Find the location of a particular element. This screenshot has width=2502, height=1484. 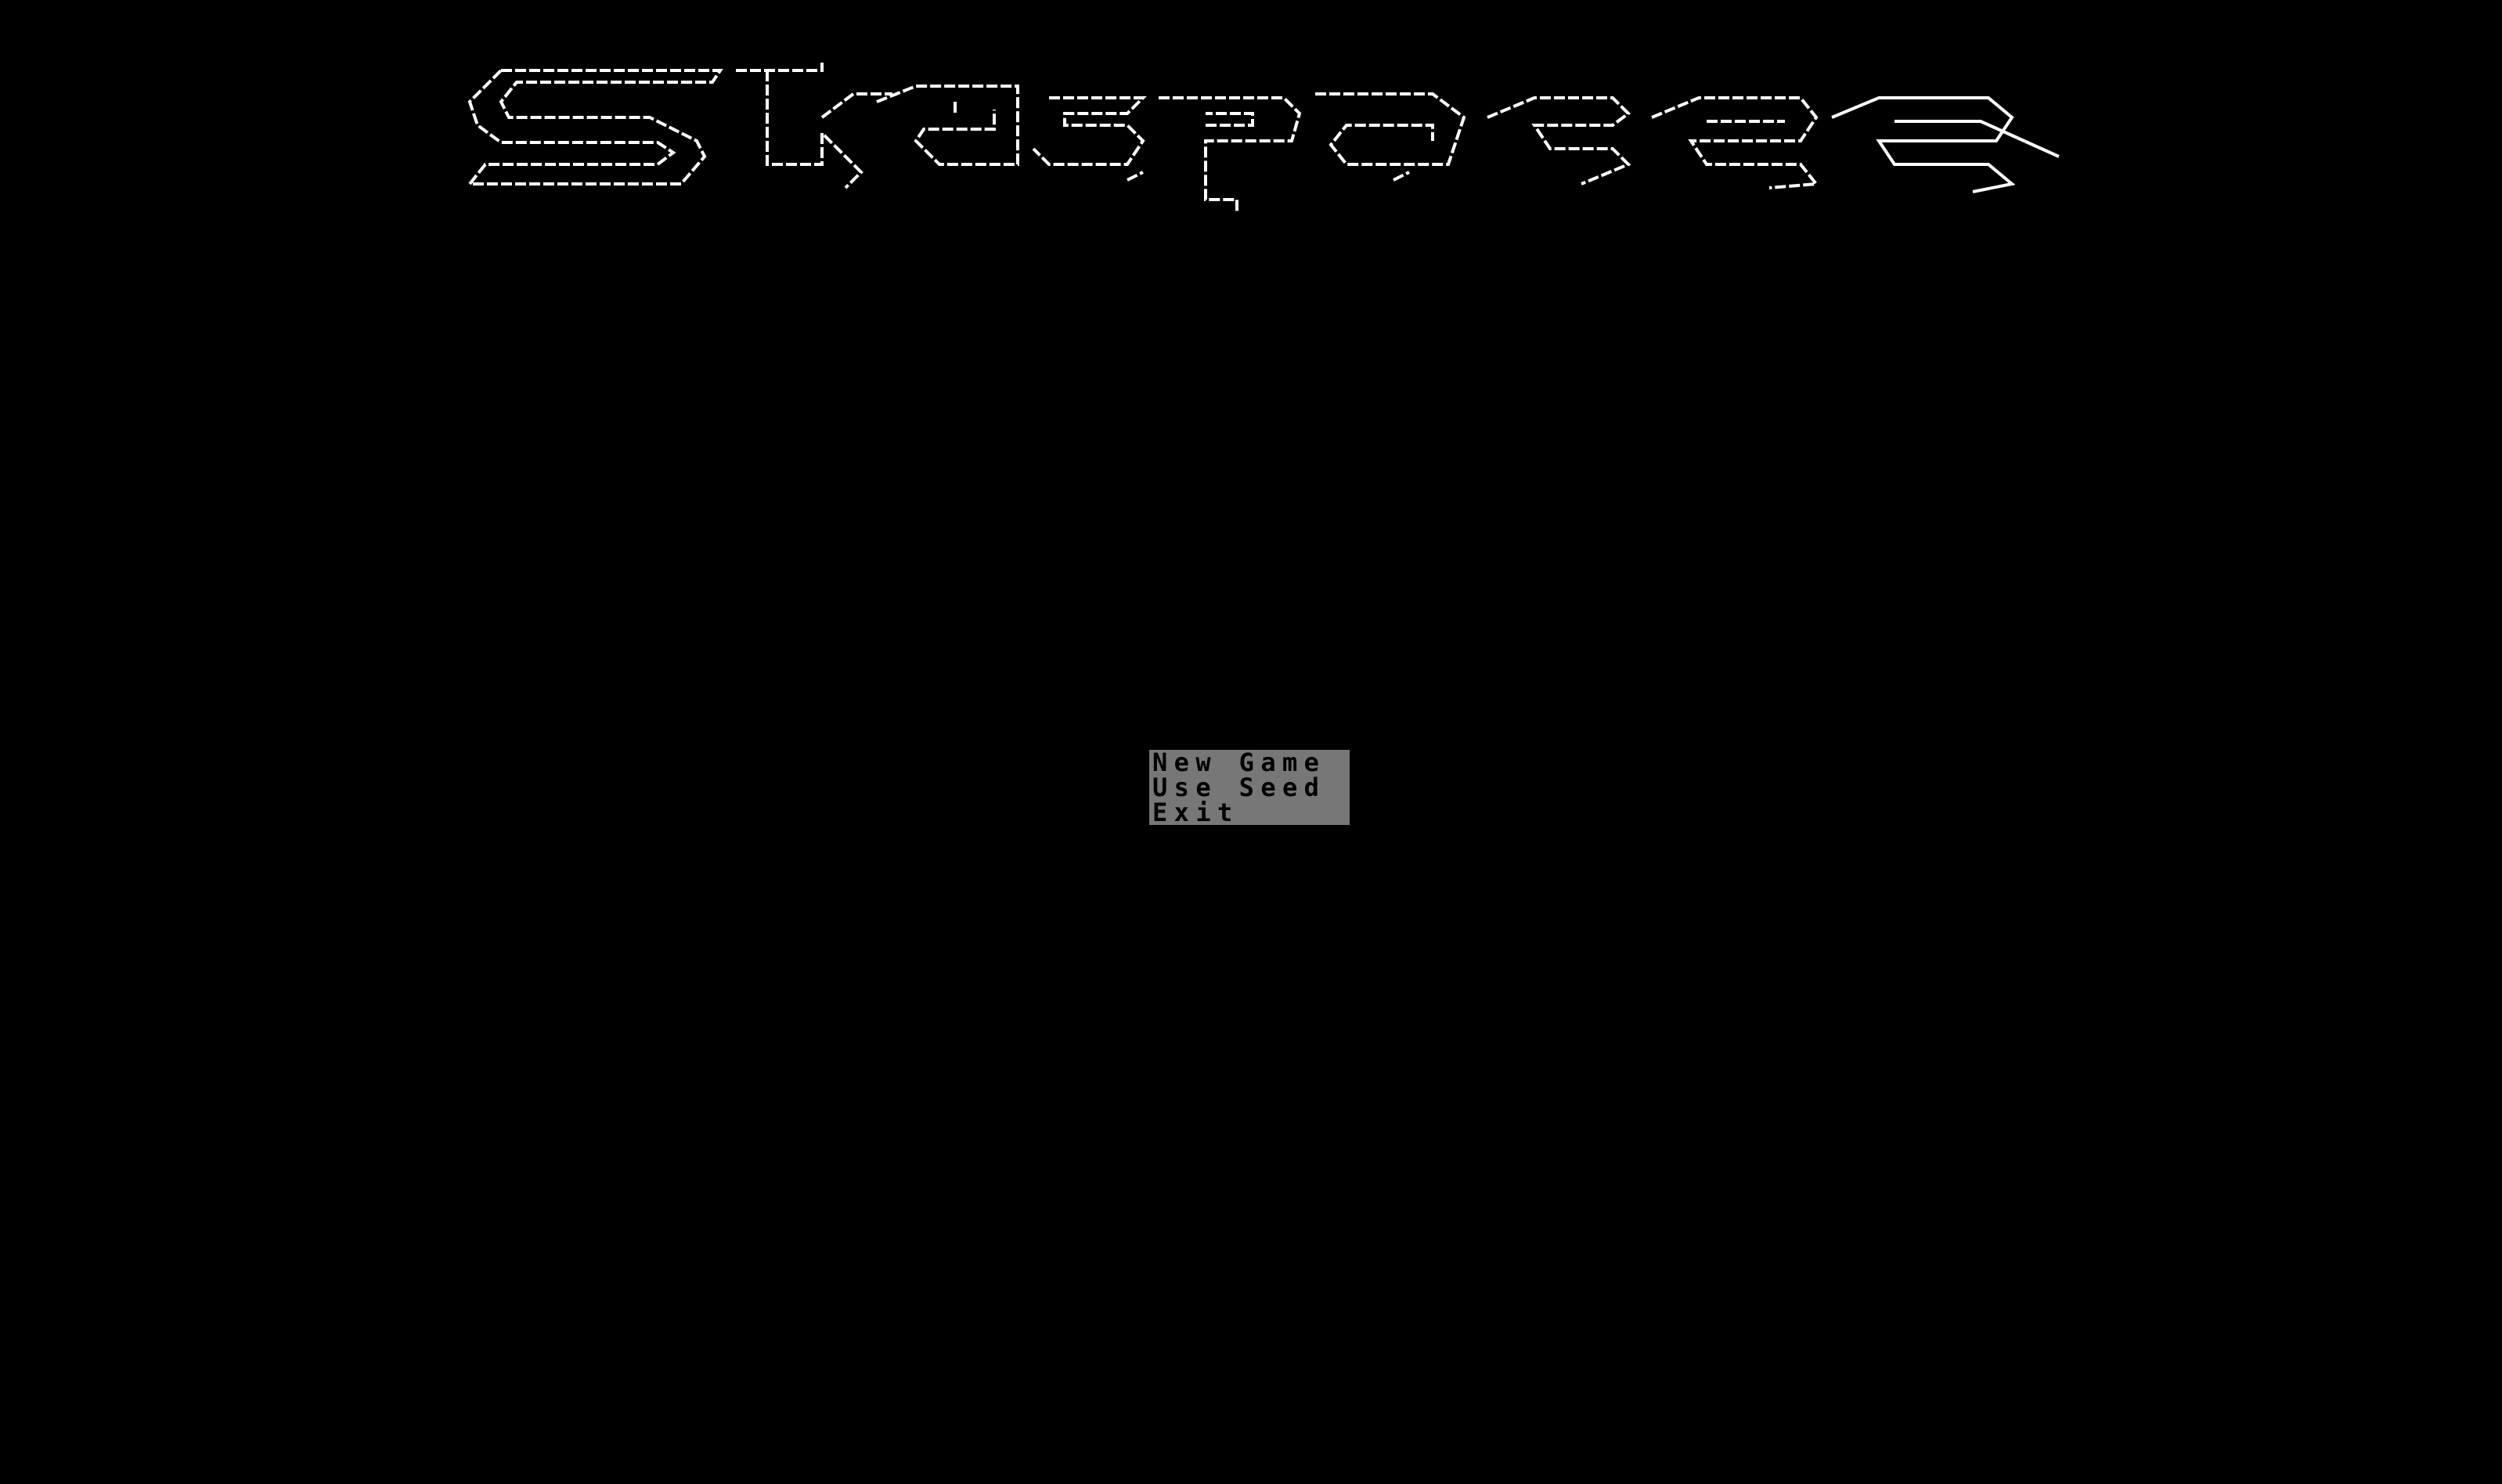

menu-item-new-game: New Game is located at coordinates (1249, 762).